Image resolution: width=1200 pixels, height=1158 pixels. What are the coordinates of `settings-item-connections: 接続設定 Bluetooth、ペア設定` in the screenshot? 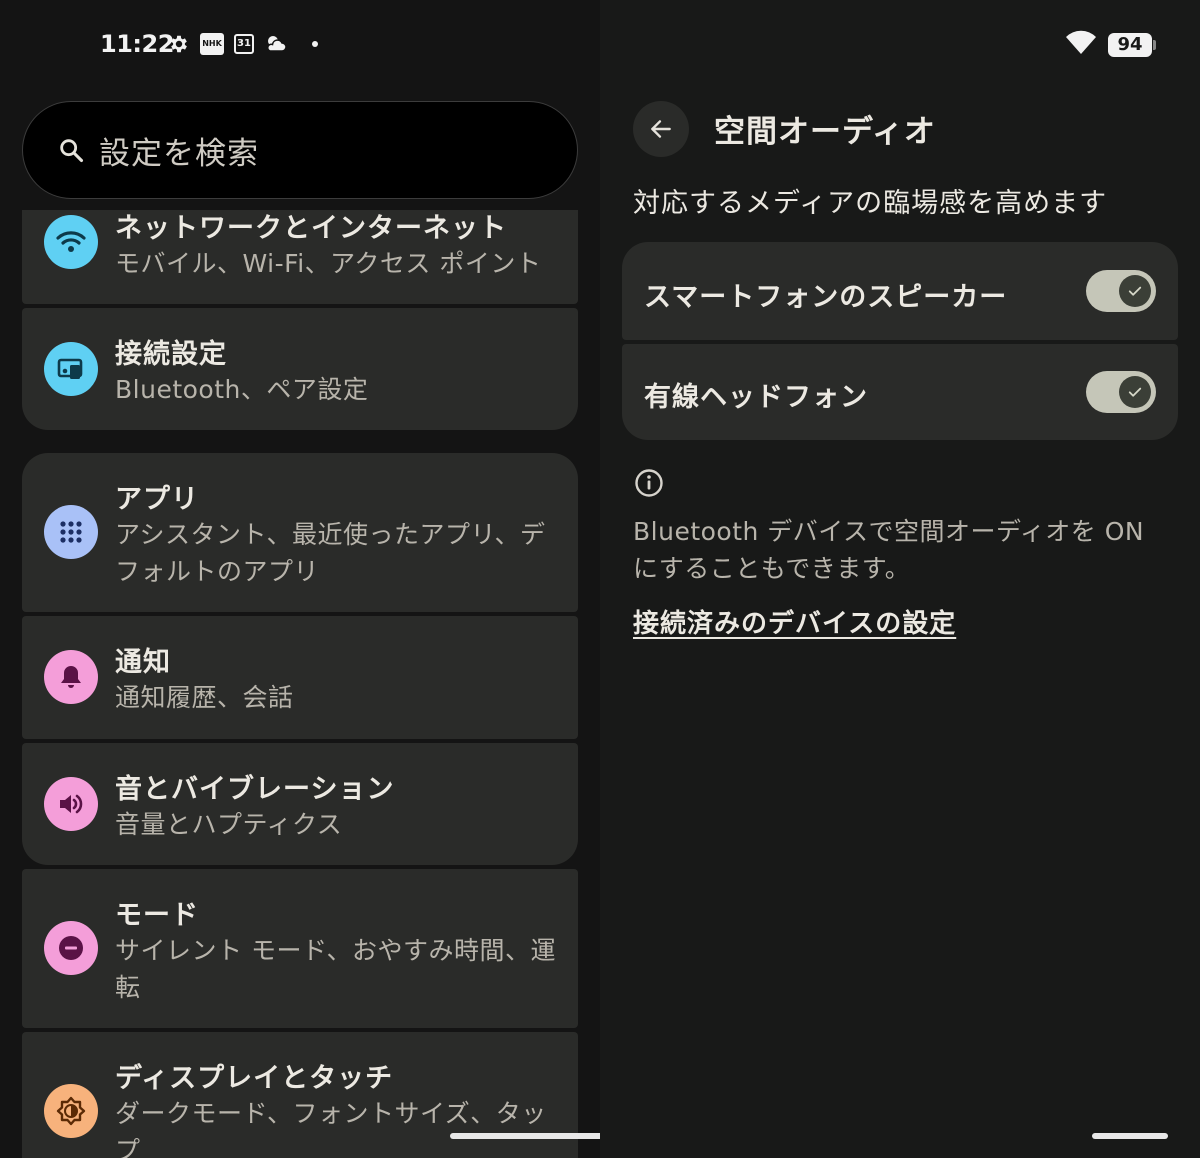 It's located at (300, 369).